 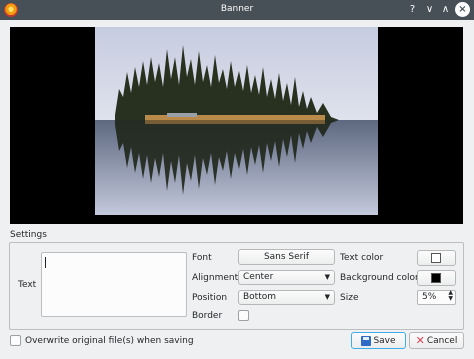 What do you see at coordinates (28, 235) in the screenshot?
I see `settings-group-label: Settings` at bounding box center [28, 235].